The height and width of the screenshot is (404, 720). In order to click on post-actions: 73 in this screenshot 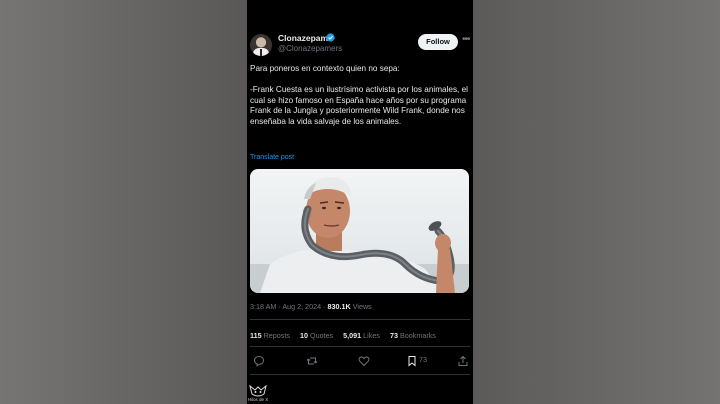, I will do `click(360, 361)`.